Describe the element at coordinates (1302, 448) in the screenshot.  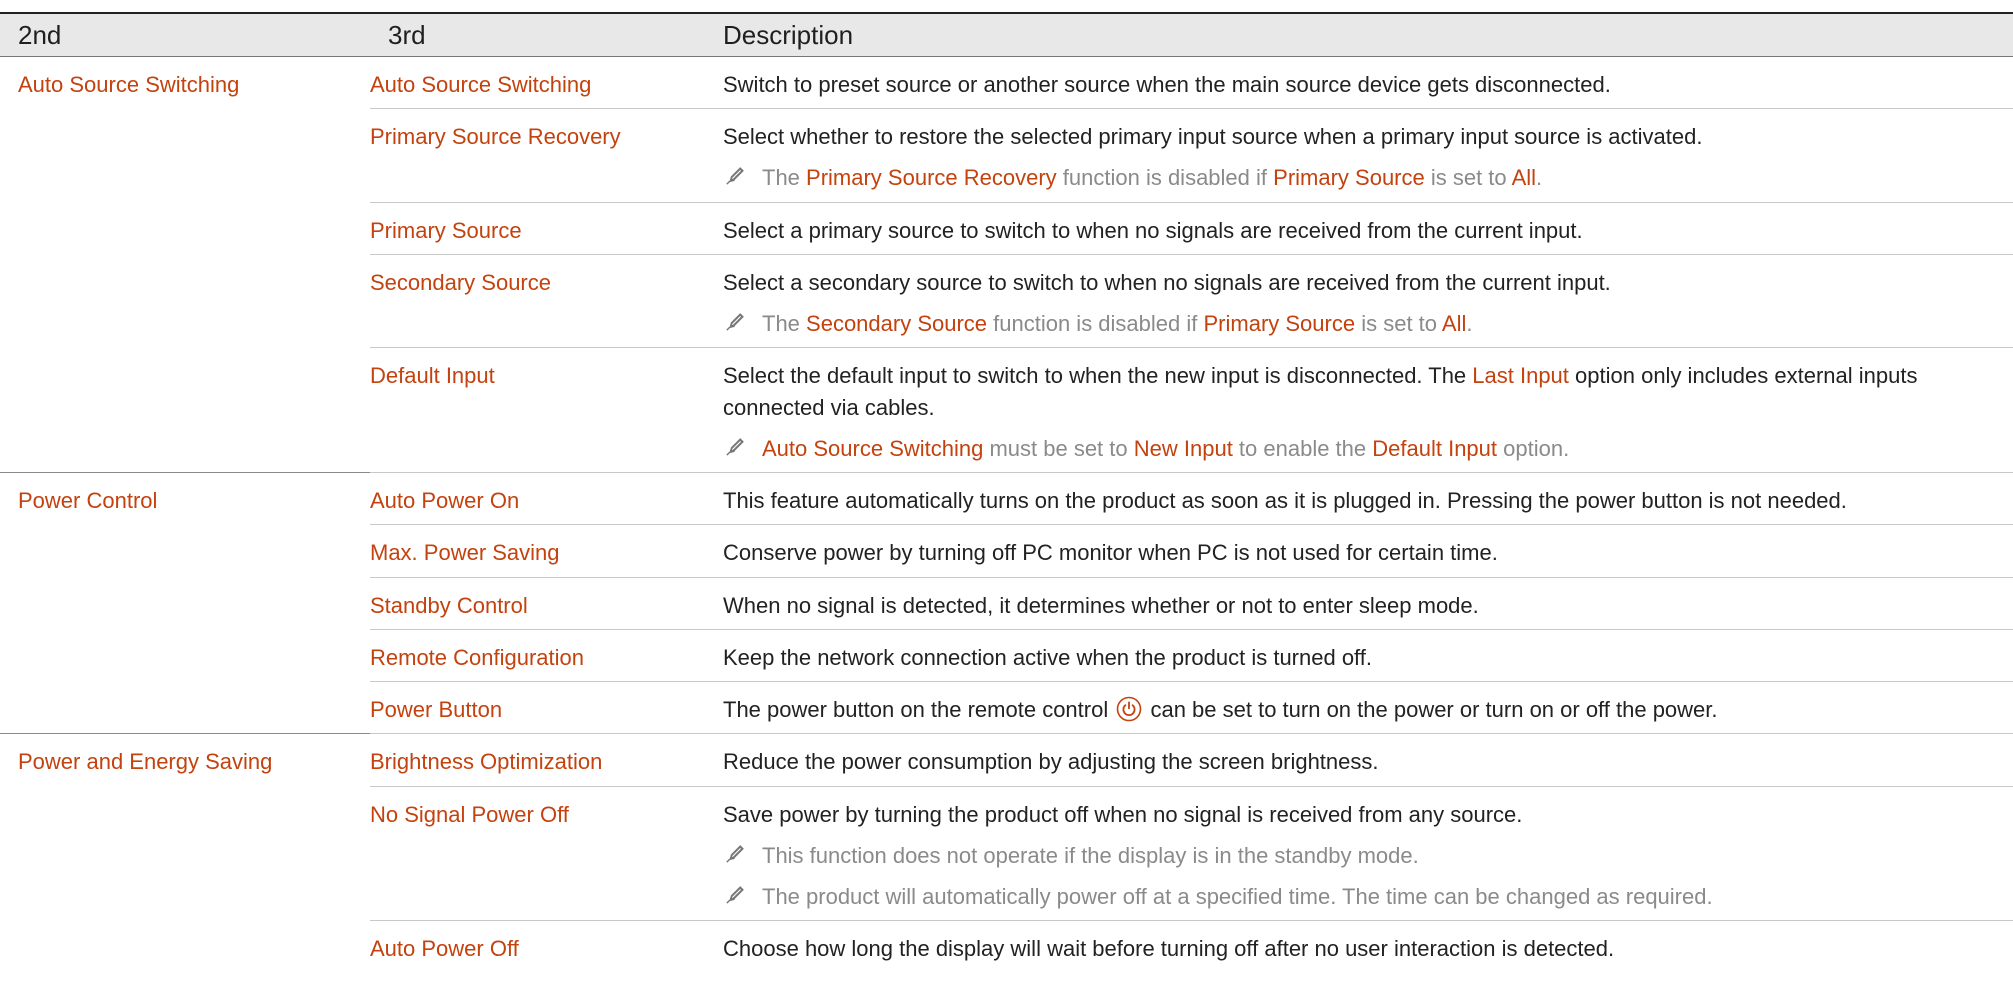
I see `note-text: to enable the` at that location.